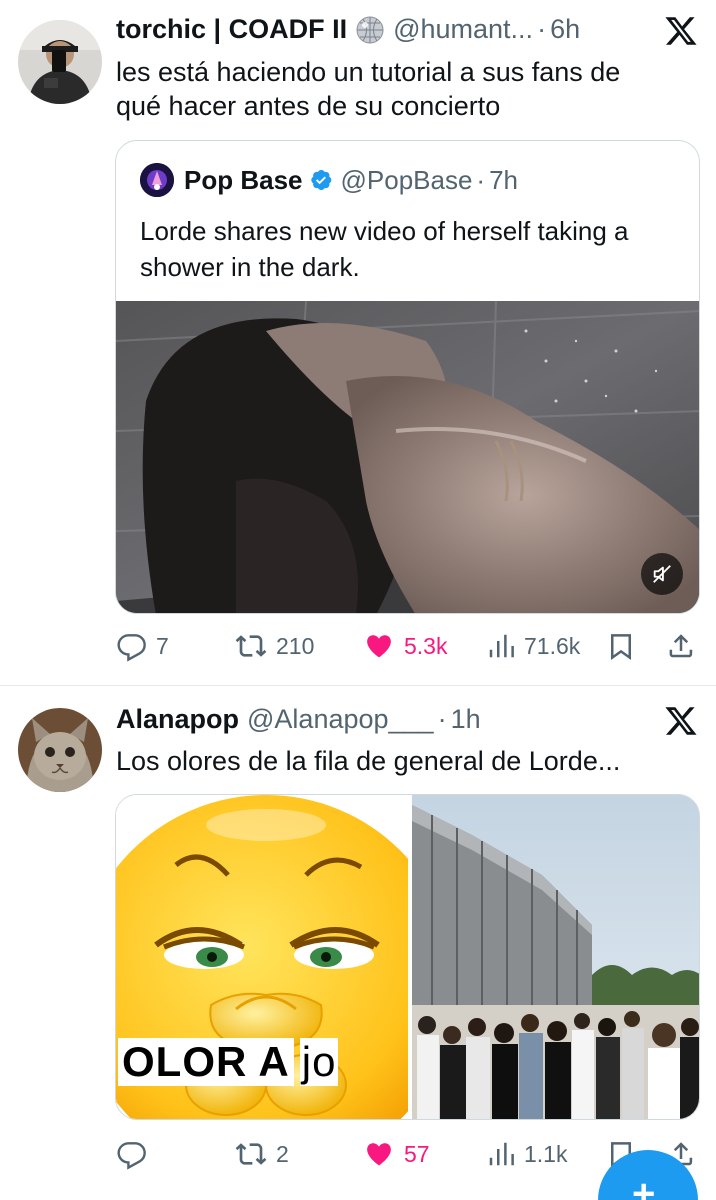  I want to click on mute-icon, so click(662, 574).